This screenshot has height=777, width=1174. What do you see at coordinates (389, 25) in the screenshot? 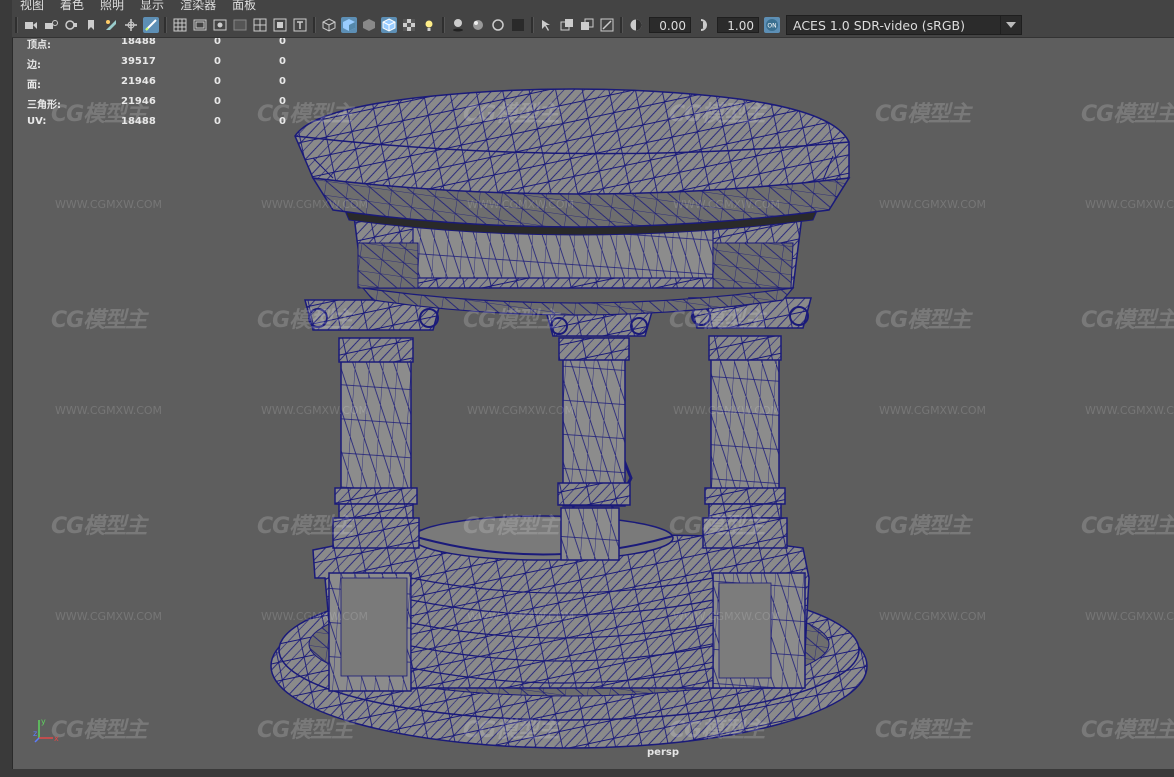
I see `wireframe-on-shaded-icon` at bounding box center [389, 25].